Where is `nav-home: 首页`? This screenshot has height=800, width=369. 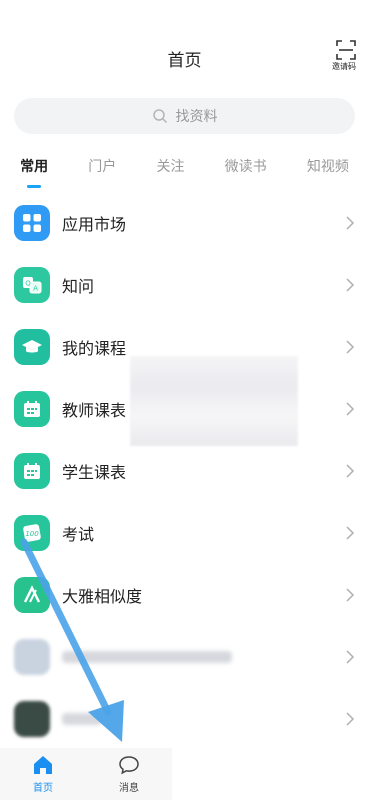 nav-home: 首页 is located at coordinates (43, 774).